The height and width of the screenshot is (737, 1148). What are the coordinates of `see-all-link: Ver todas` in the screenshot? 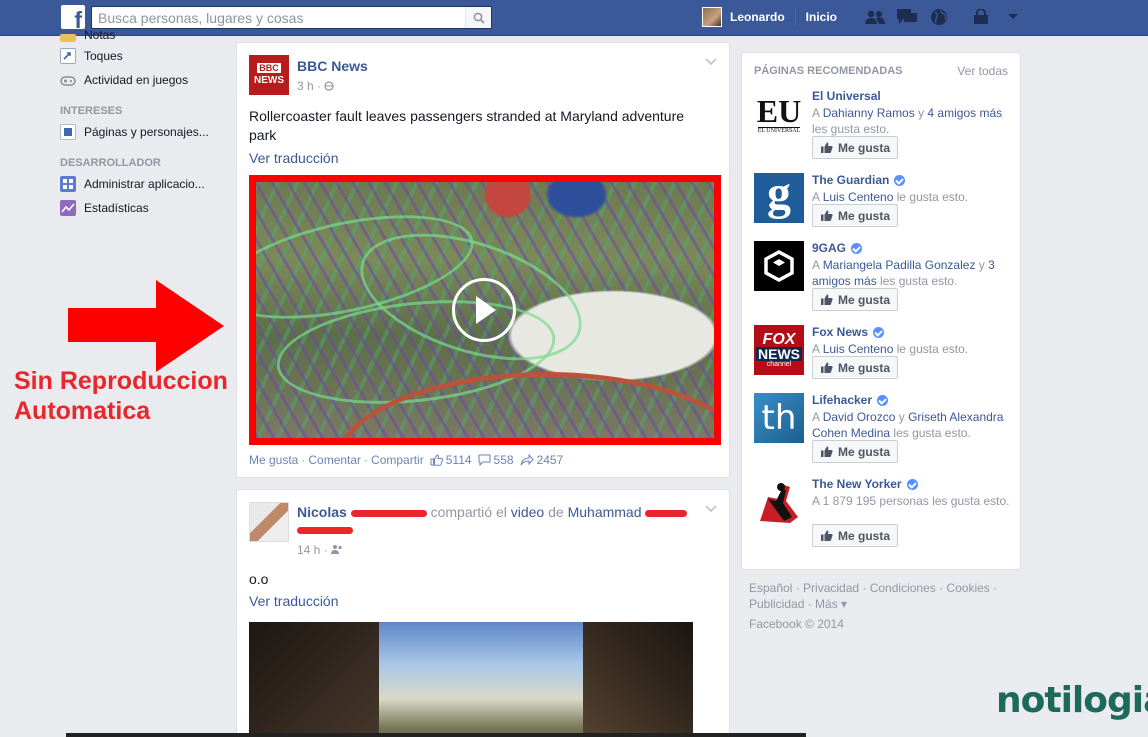 It's located at (982, 71).